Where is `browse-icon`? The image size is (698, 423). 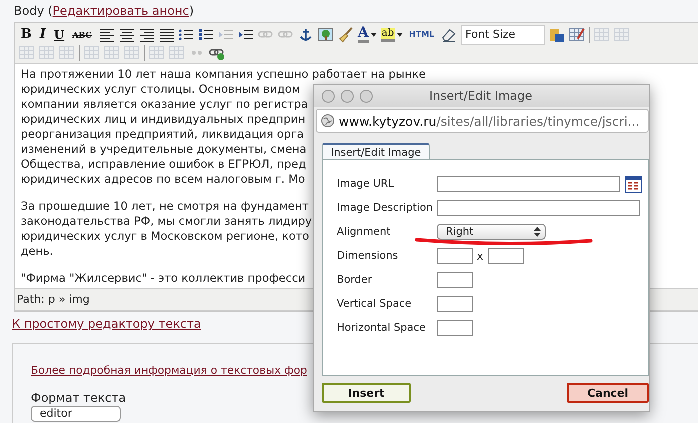 browse-icon is located at coordinates (633, 184).